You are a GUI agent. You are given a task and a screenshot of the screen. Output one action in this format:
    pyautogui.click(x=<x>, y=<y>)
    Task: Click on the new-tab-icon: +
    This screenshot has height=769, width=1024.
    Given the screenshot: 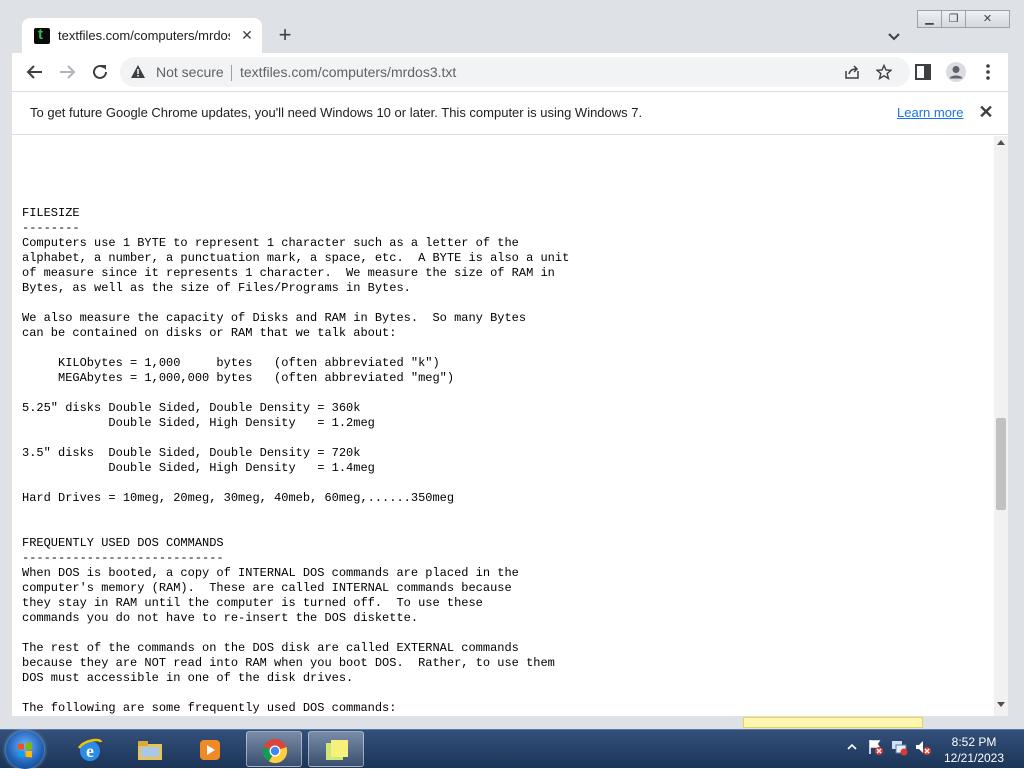 What is the action you would take?
    pyautogui.click(x=285, y=35)
    